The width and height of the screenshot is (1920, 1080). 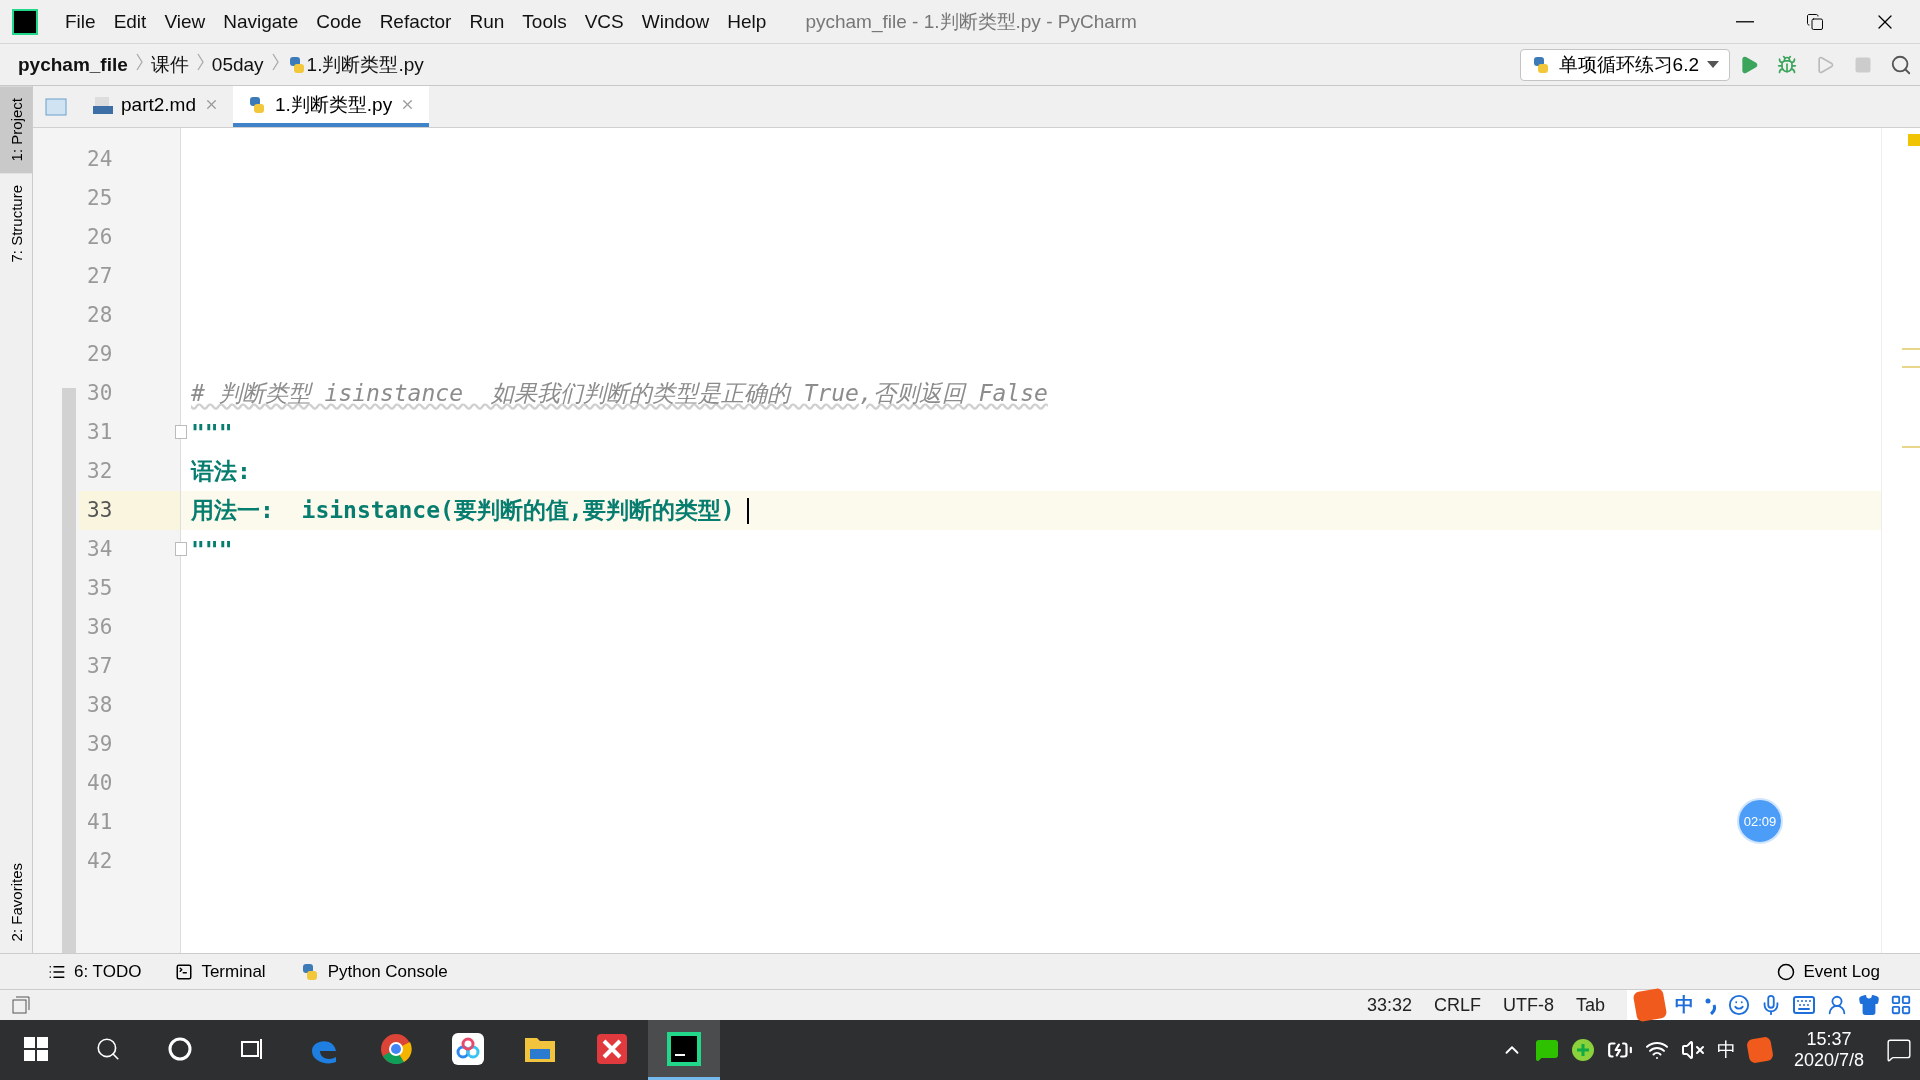 I want to click on breadcrumb-item: 1.判断类型.py, so click(x=365, y=64).